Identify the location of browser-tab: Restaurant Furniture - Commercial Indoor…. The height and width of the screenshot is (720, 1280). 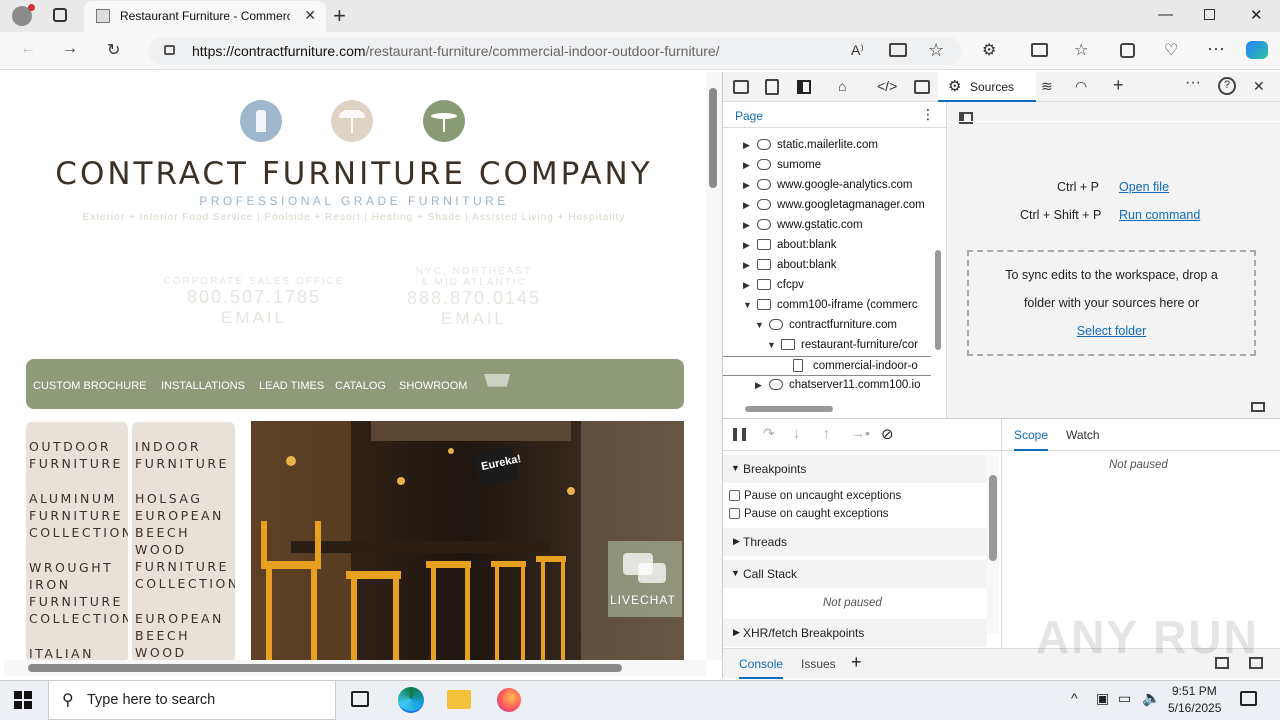
(205, 16).